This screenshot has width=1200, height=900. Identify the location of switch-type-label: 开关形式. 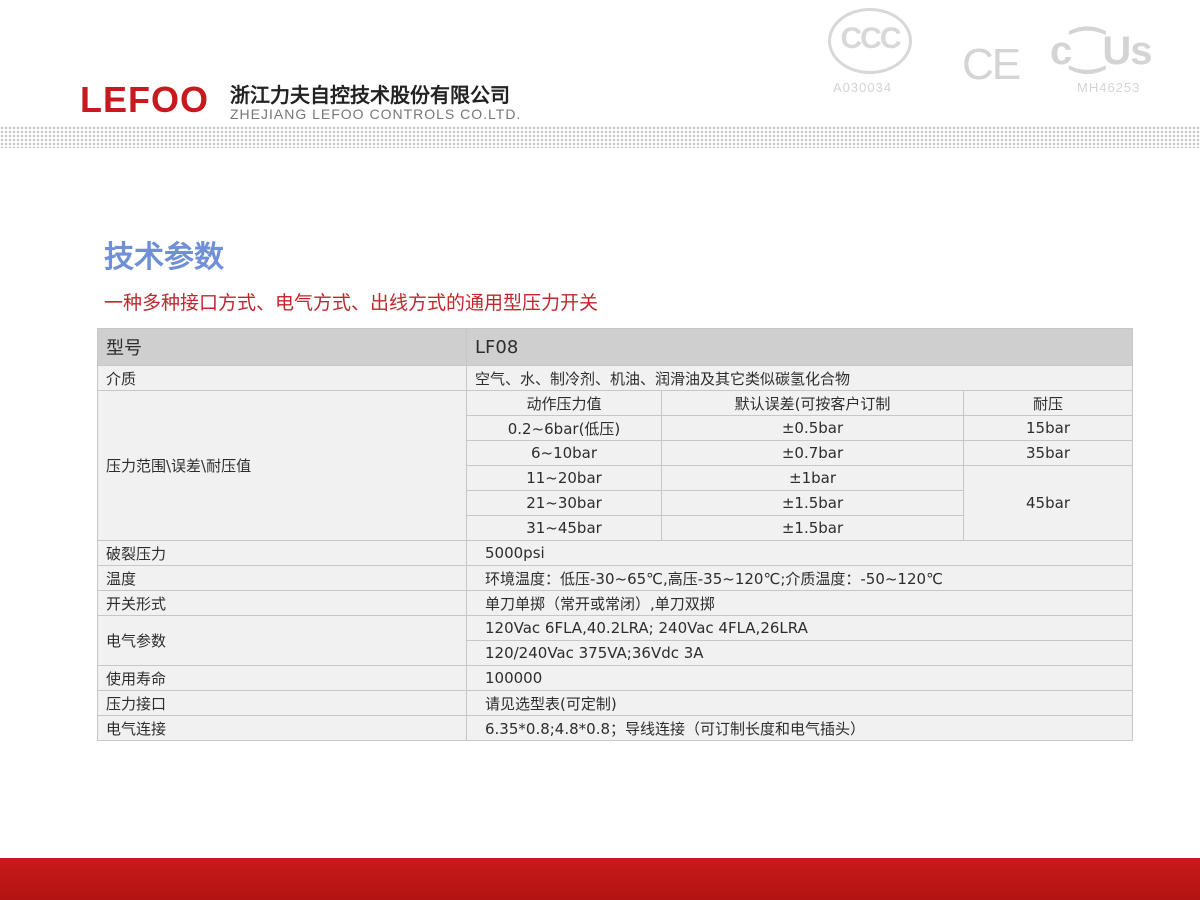
(282, 603).